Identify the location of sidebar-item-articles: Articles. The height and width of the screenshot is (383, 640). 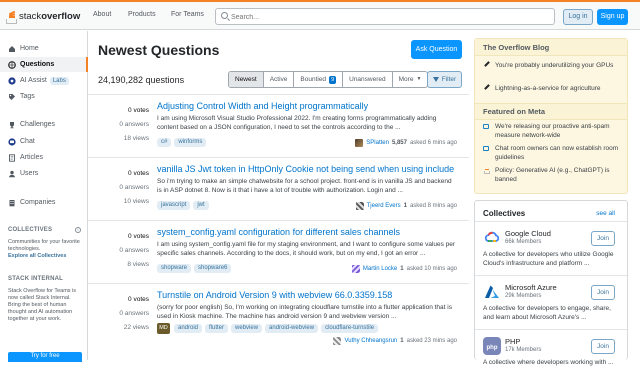
(44, 157).